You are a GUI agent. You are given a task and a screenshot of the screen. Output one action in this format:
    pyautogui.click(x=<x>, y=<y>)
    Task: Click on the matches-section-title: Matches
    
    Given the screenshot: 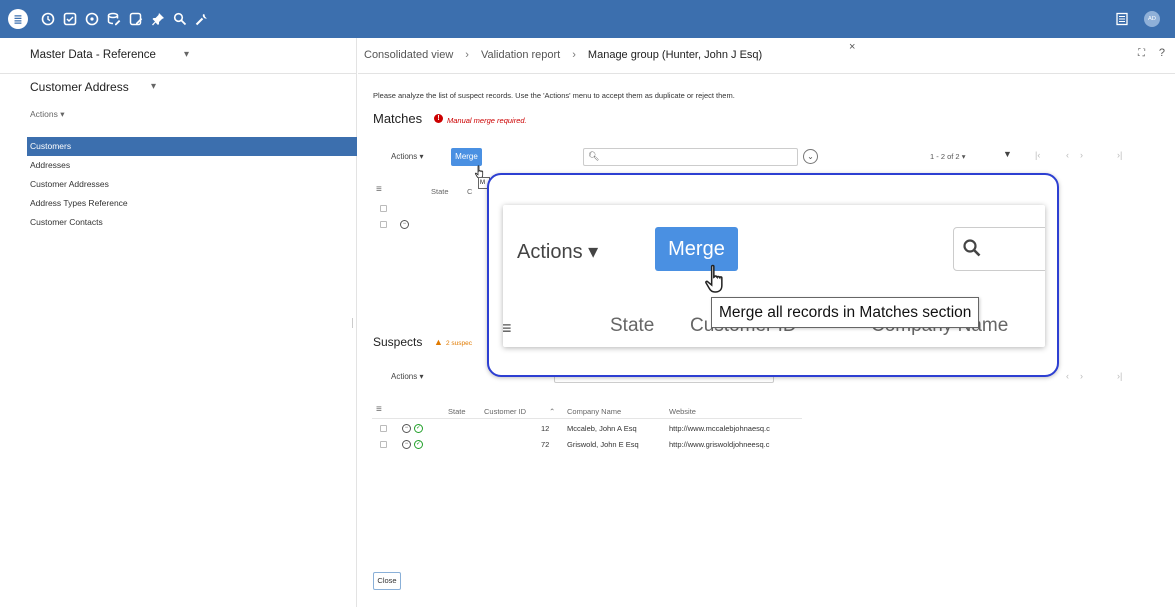 What is the action you would take?
    pyautogui.click(x=398, y=118)
    